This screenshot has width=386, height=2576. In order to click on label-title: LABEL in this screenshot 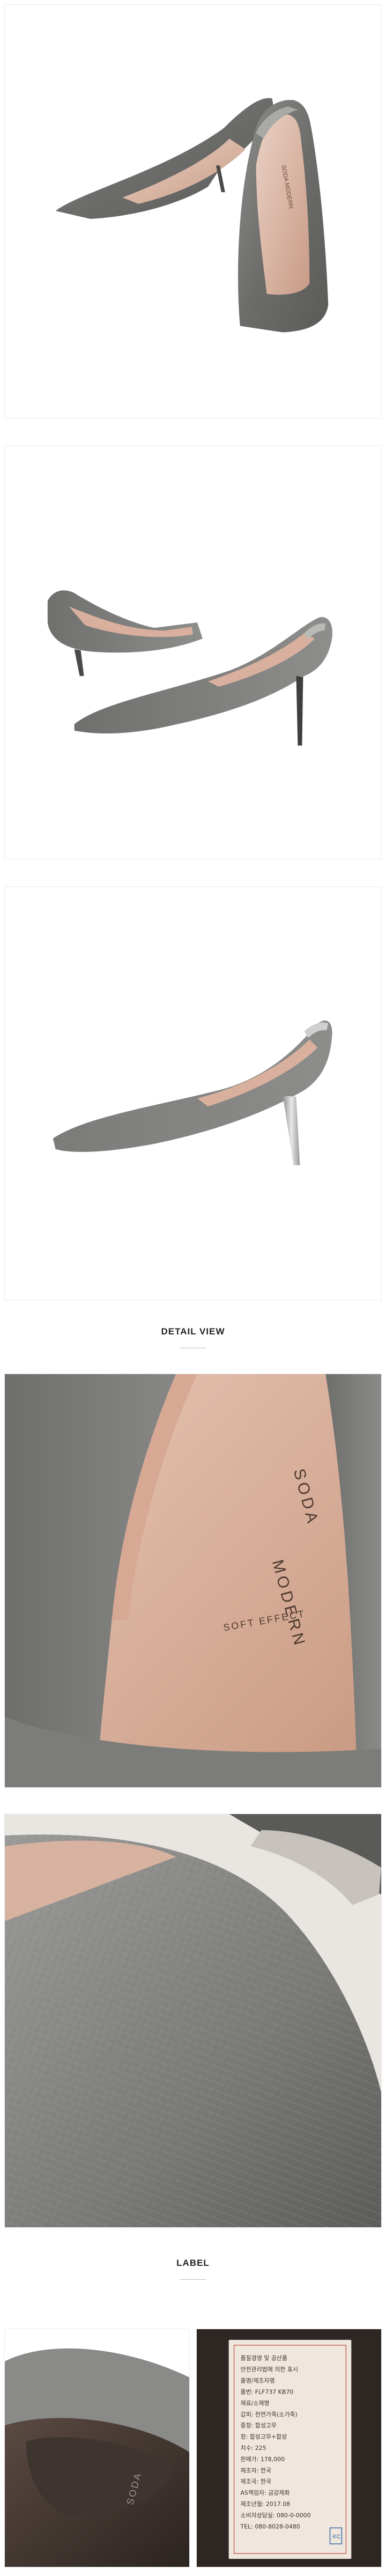, I will do `click(193, 2263)`.